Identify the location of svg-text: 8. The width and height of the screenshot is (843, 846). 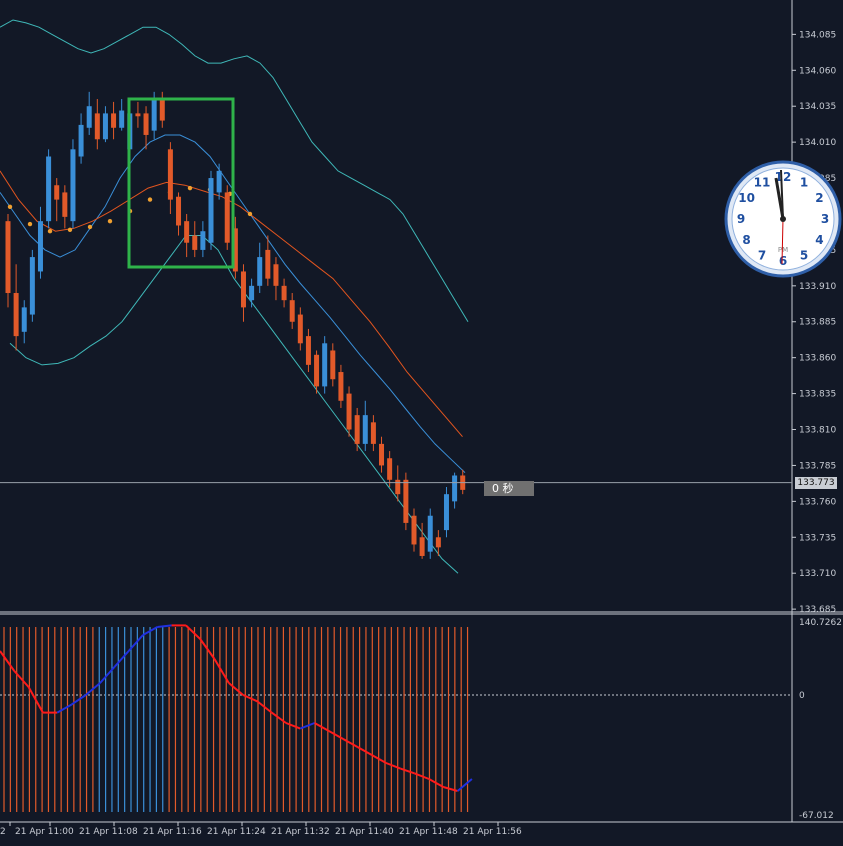
(746, 240).